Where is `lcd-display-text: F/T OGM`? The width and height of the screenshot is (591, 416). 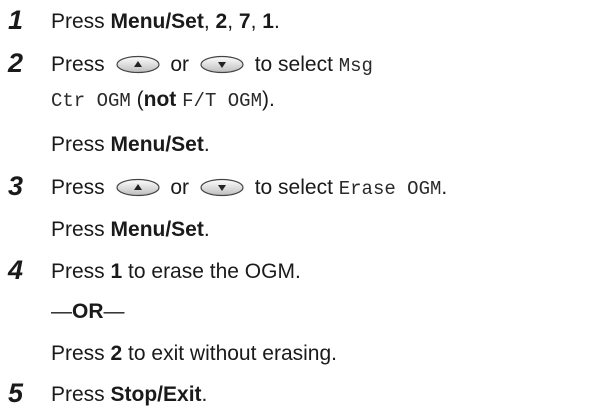
lcd-display-text: F/T OGM is located at coordinates (222, 101).